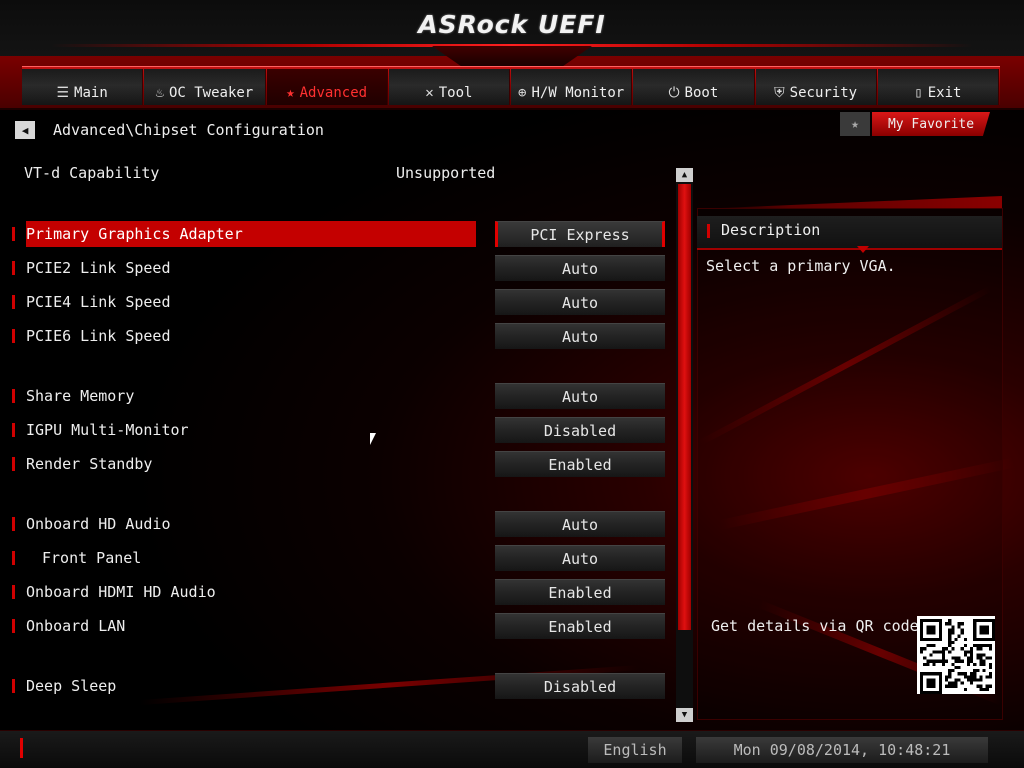  I want to click on setting-value-primary-graphics-adapter: PCI Express, so click(580, 234).